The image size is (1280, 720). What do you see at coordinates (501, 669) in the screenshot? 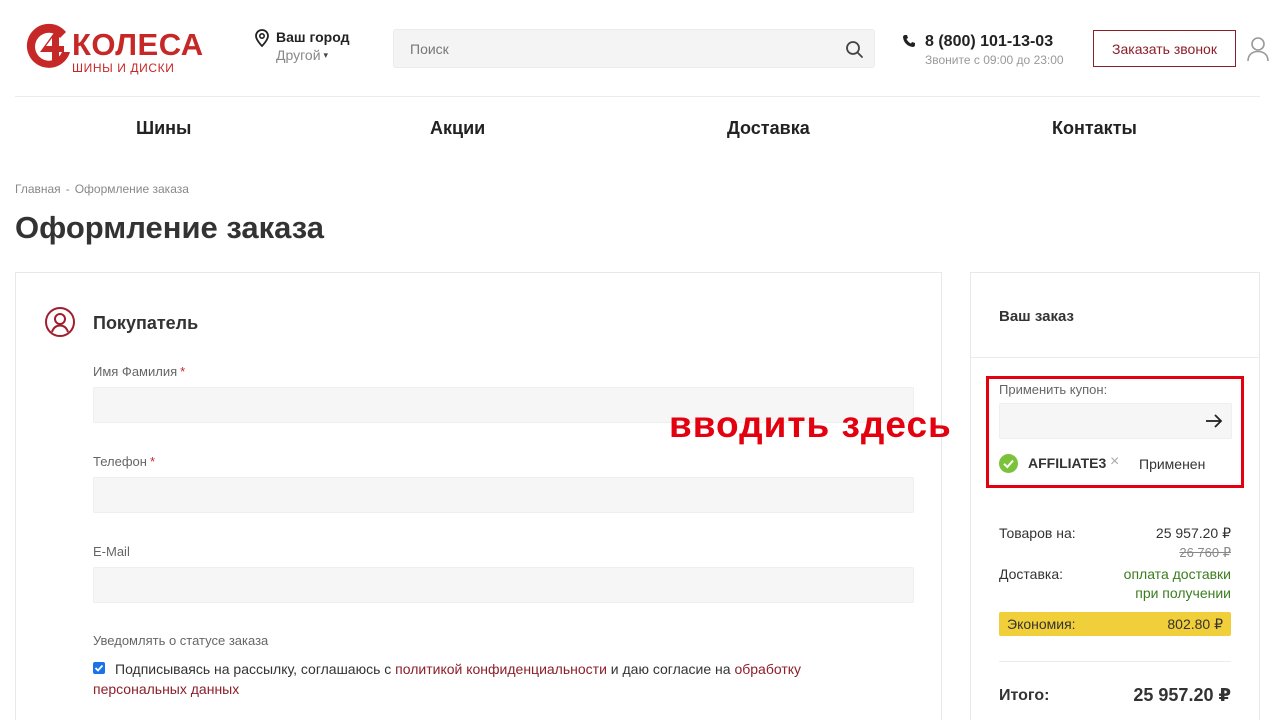
I see `privacy-policy-link: политикой конфиденциальности` at bounding box center [501, 669].